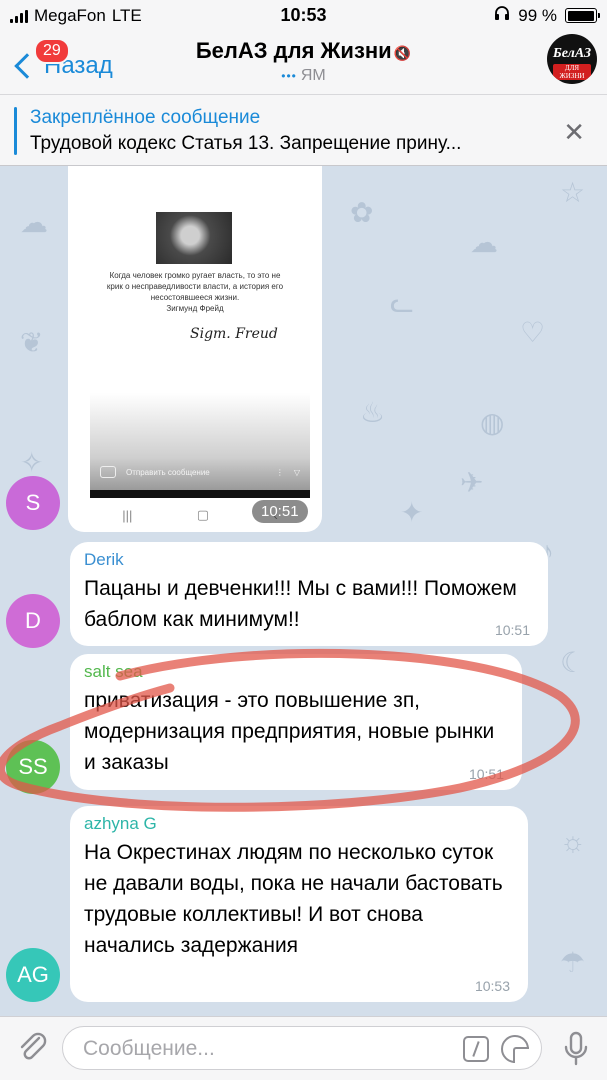 This screenshot has width=607, height=1080. What do you see at coordinates (313, 75) in the screenshot?
I see `typing-user: ЯМ` at bounding box center [313, 75].